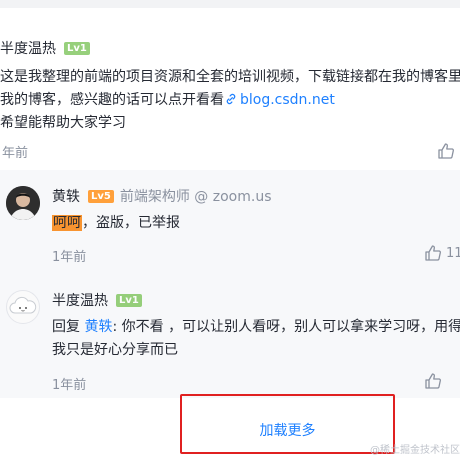  What do you see at coordinates (415, 450) in the screenshot?
I see `watermark: @稀土掘金技术社区` at bounding box center [415, 450].